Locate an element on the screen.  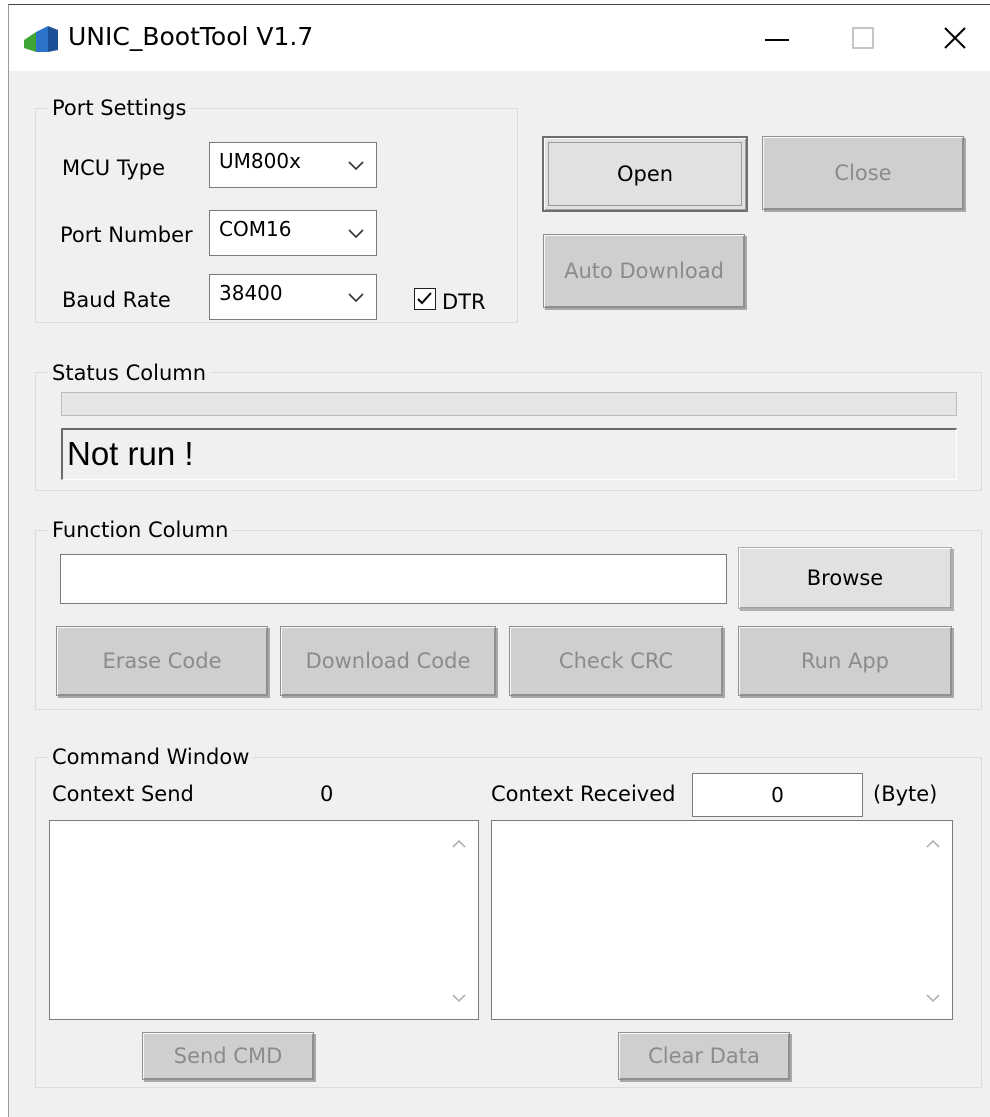
open-button: Open is located at coordinates (645, 174).